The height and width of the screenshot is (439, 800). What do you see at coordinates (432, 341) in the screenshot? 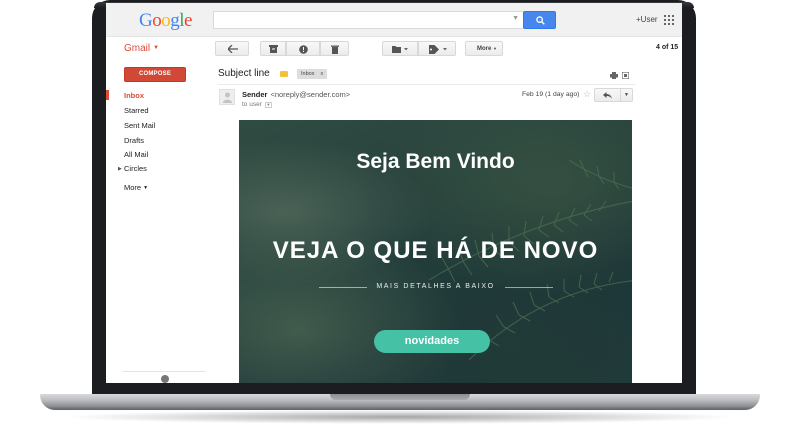
I see `novidades-button: novidades` at bounding box center [432, 341].